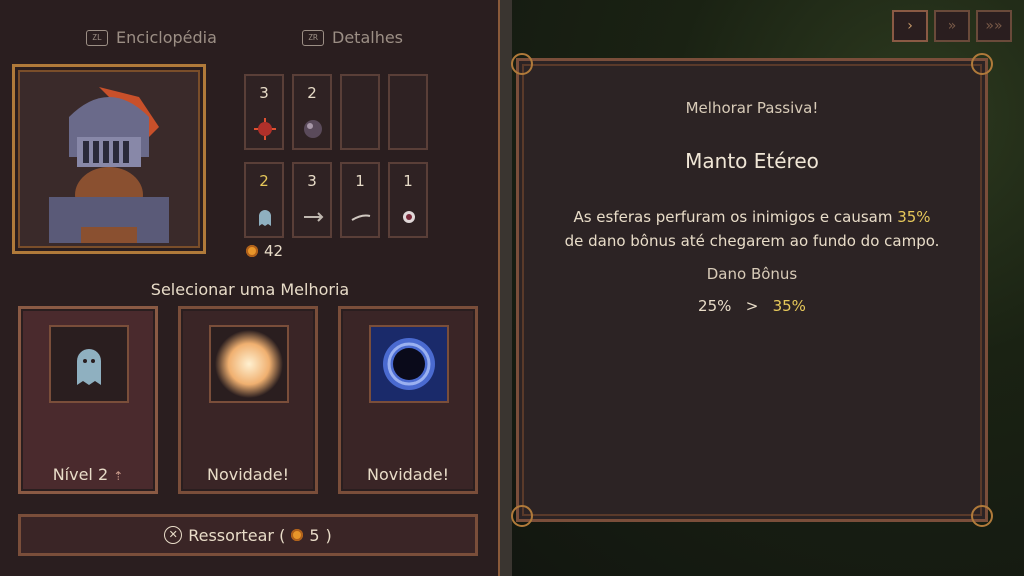 The image size is (1024, 576). I want to click on burst-orb-icon, so click(249, 364).